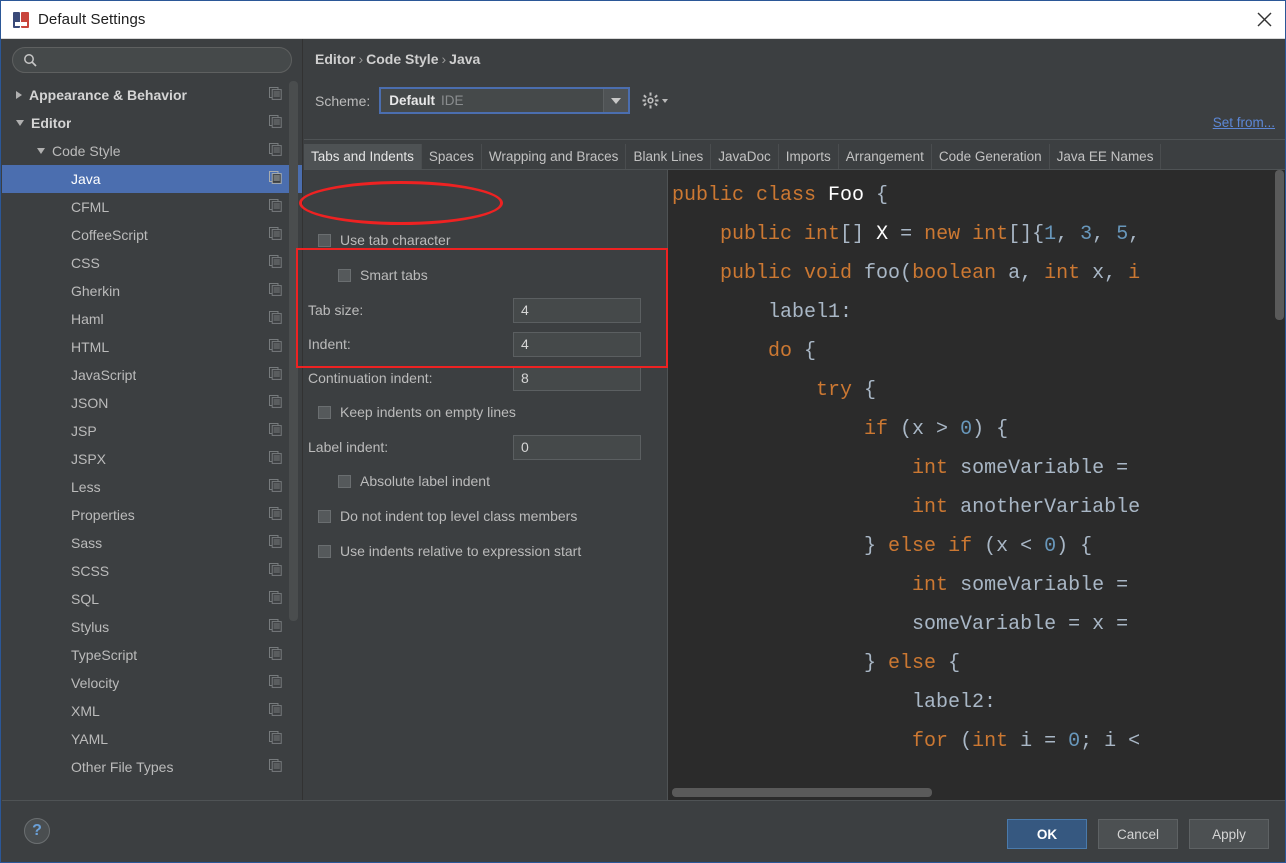  What do you see at coordinates (906, 195) in the screenshot?
I see `code-line: public class Foo {` at bounding box center [906, 195].